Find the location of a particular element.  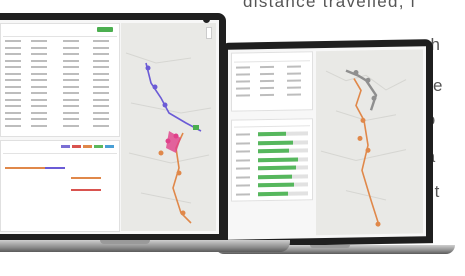

map-zoom-control is located at coordinates (209, 33).